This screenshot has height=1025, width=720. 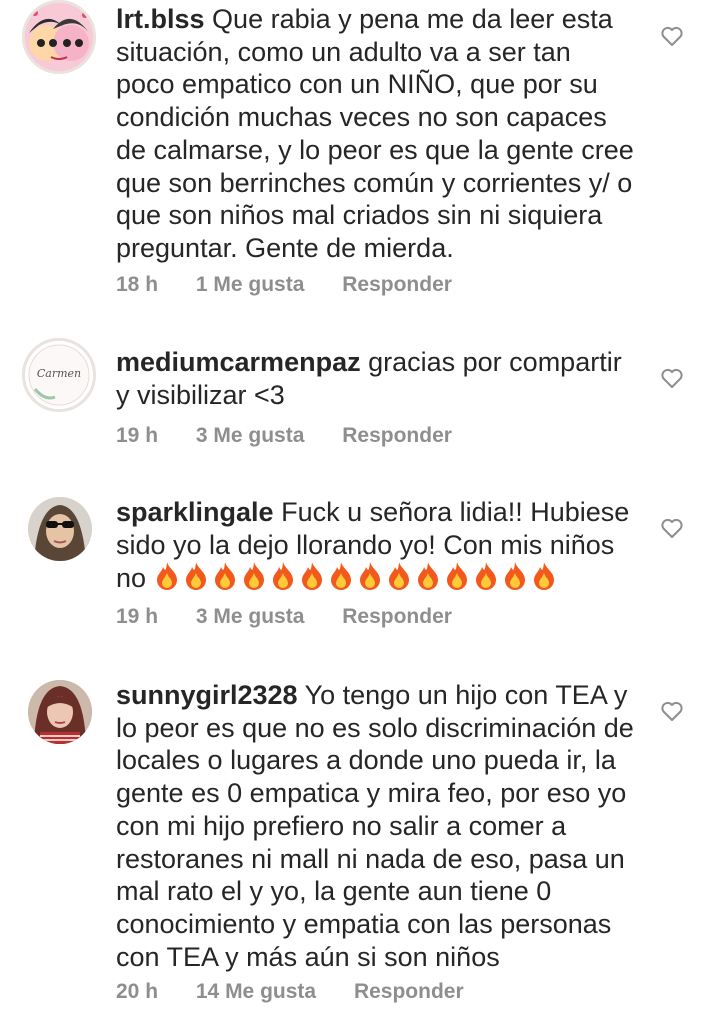 What do you see at coordinates (256, 991) in the screenshot?
I see `like-count: 14 Me gusta` at bounding box center [256, 991].